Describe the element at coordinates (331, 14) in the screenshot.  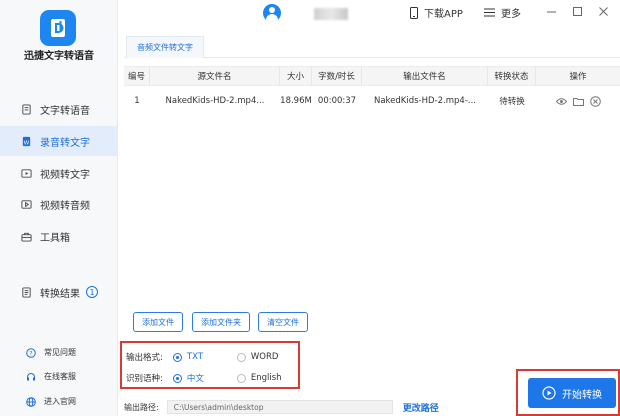
I see `username-redacted` at that location.